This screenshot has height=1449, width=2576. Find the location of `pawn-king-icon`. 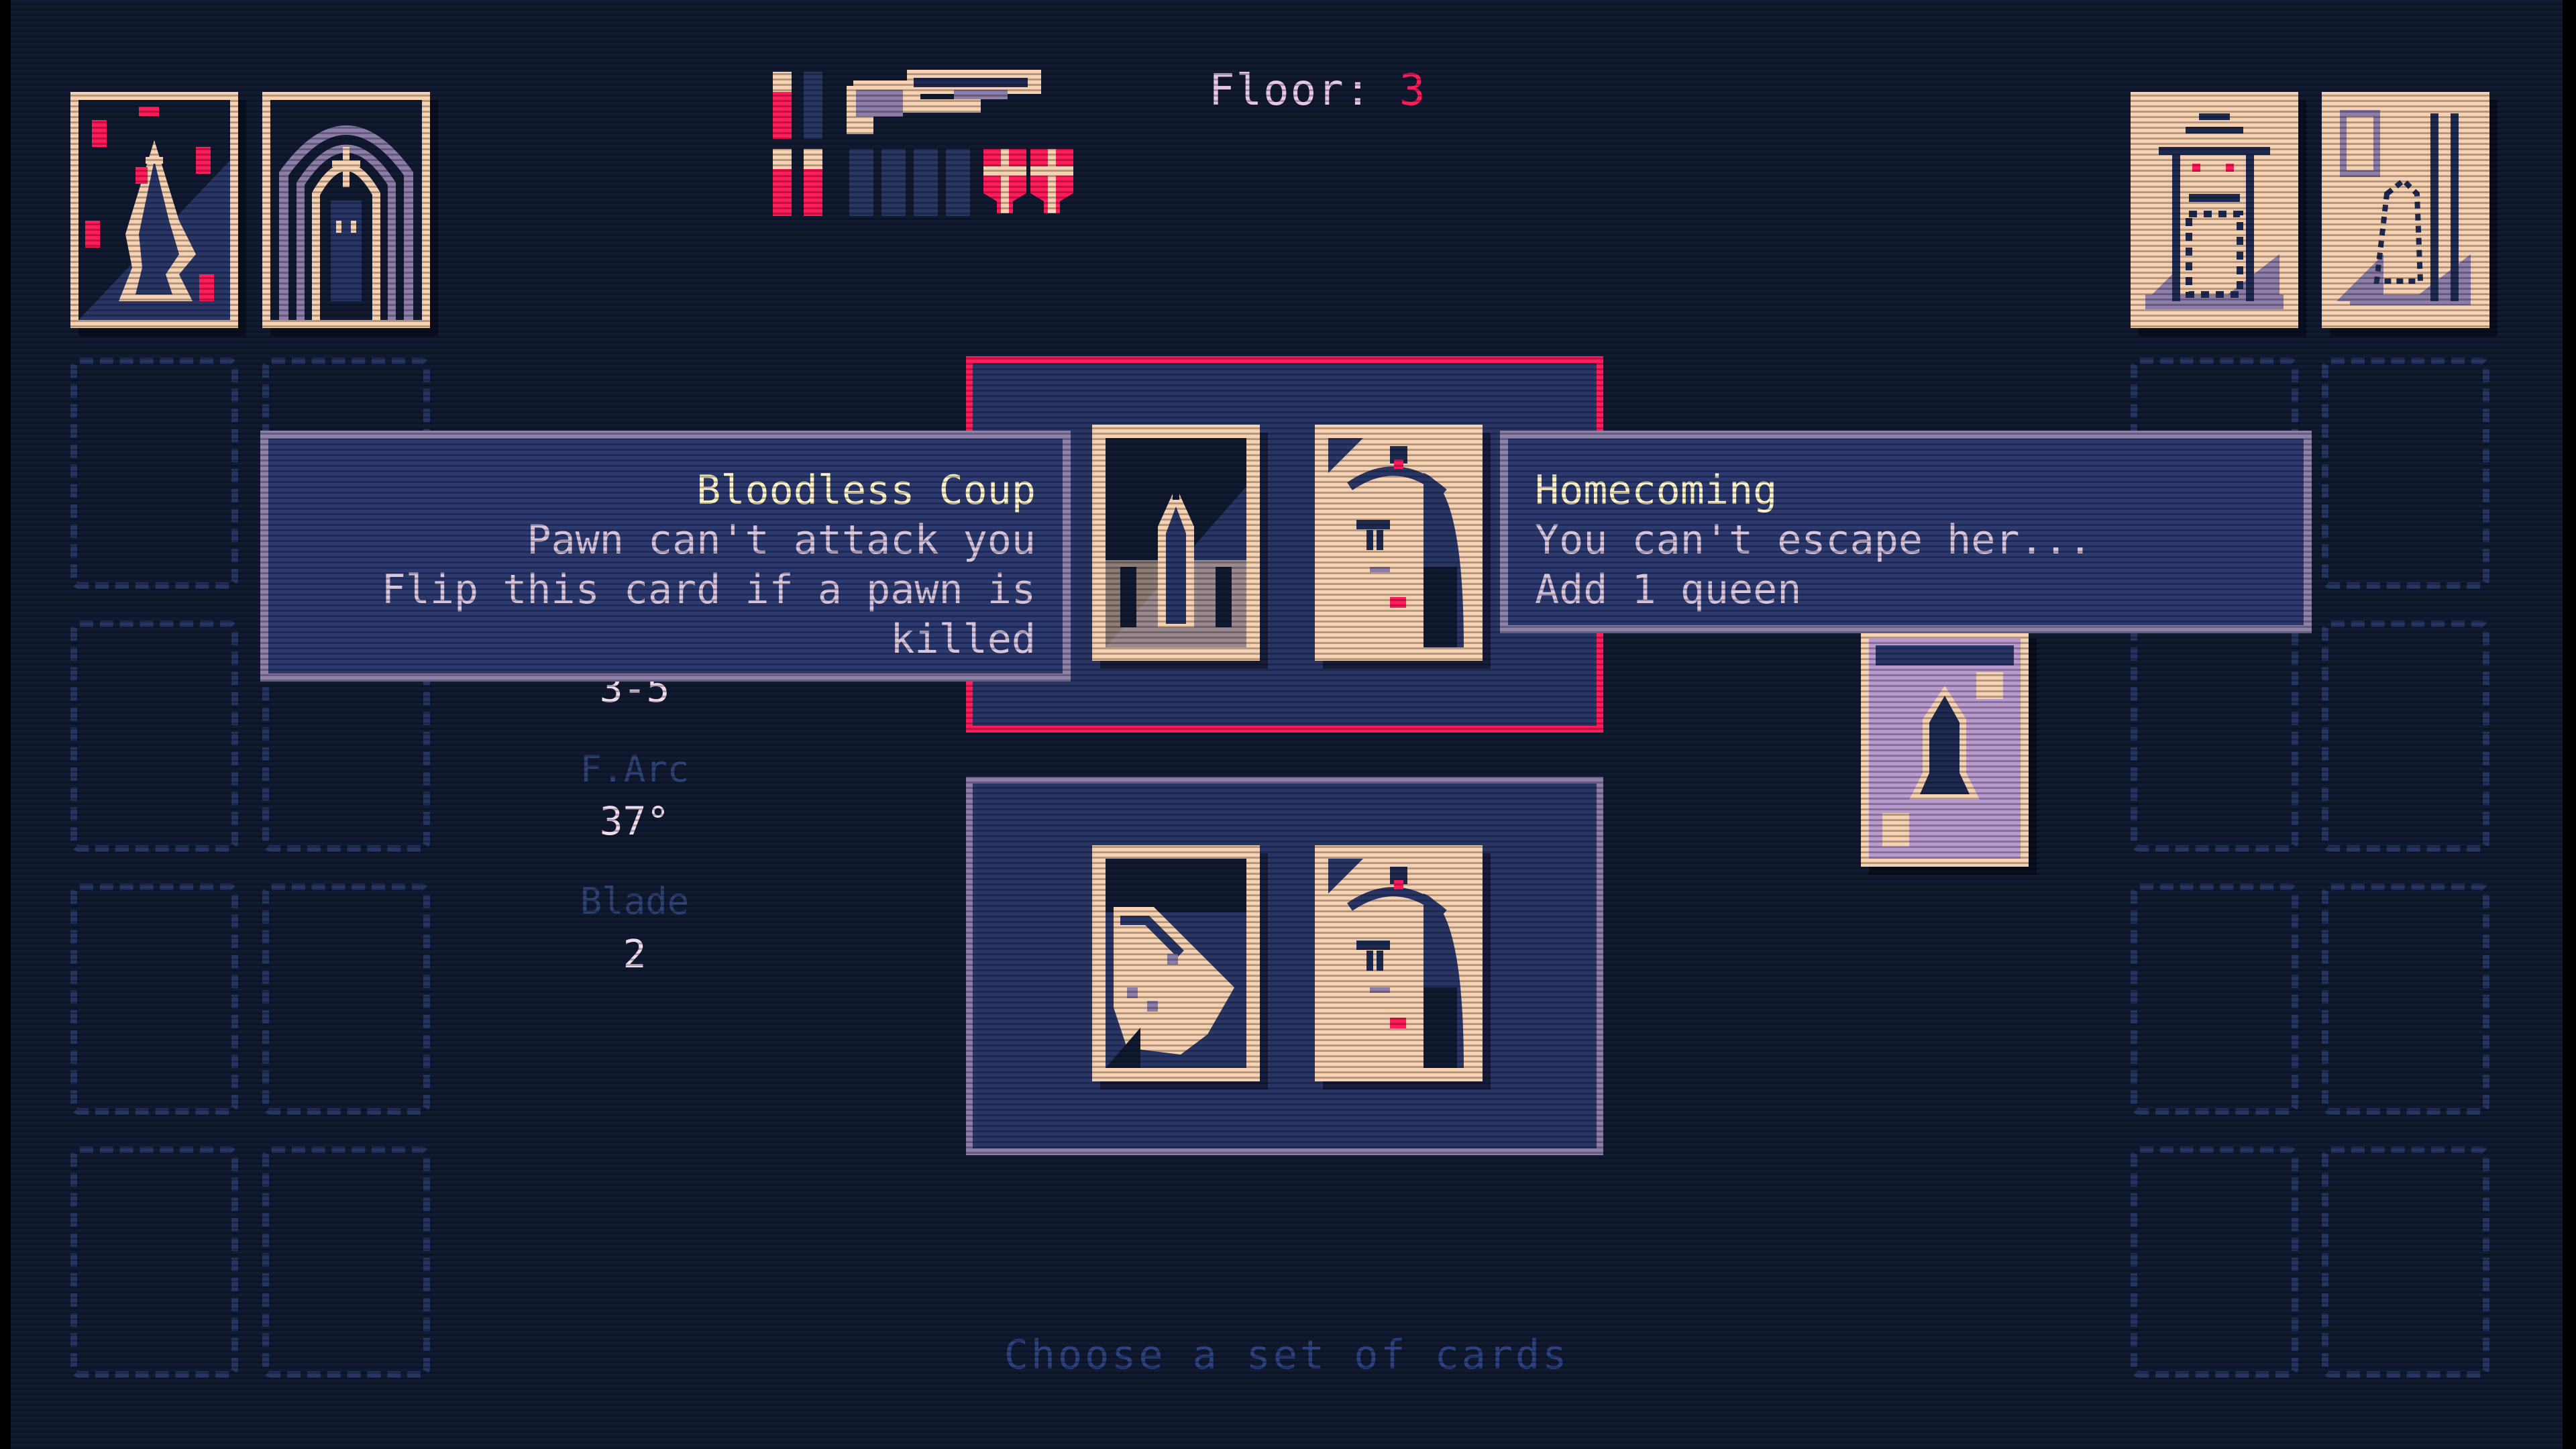

pawn-king-icon is located at coordinates (1176, 543).